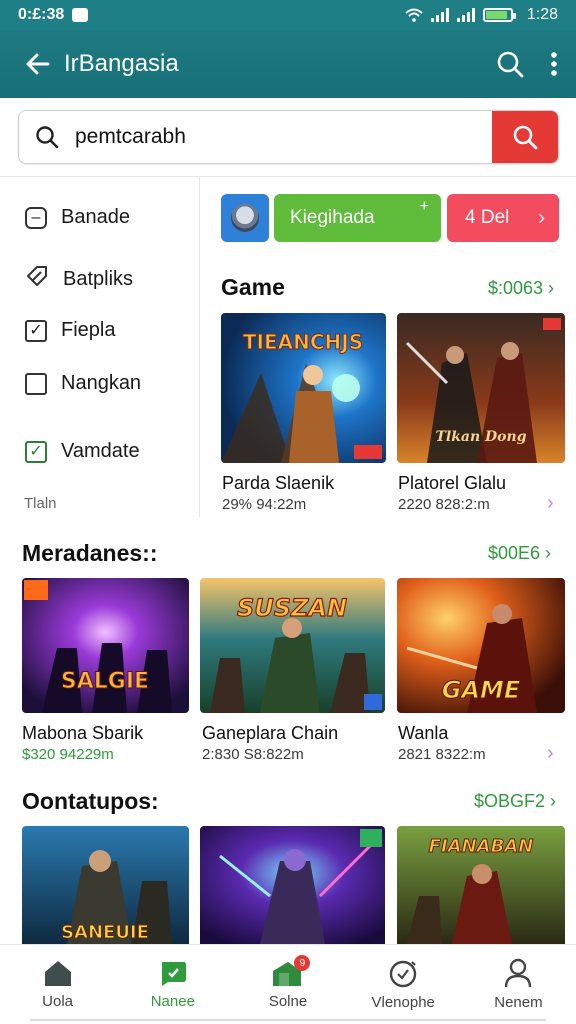  Describe the element at coordinates (105, 681) in the screenshot. I see `svg-text: SALGIE` at that location.